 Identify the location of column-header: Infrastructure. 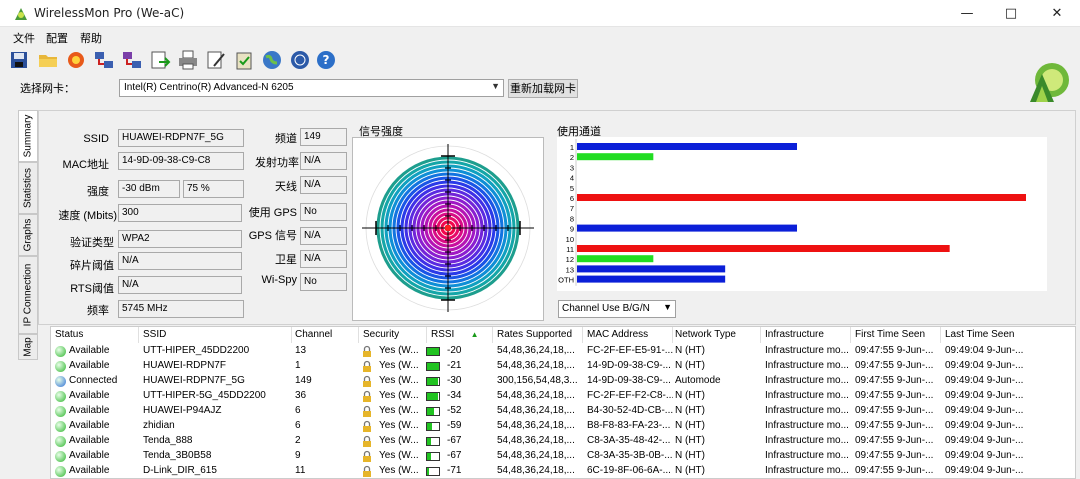
(806, 335).